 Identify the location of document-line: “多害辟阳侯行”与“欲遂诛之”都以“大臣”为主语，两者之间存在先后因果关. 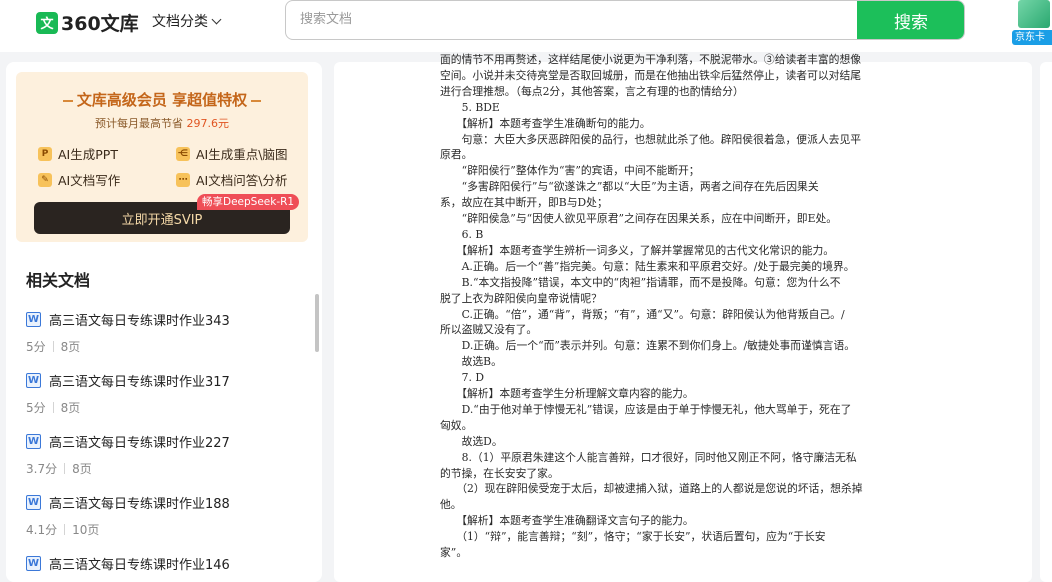
(629, 187).